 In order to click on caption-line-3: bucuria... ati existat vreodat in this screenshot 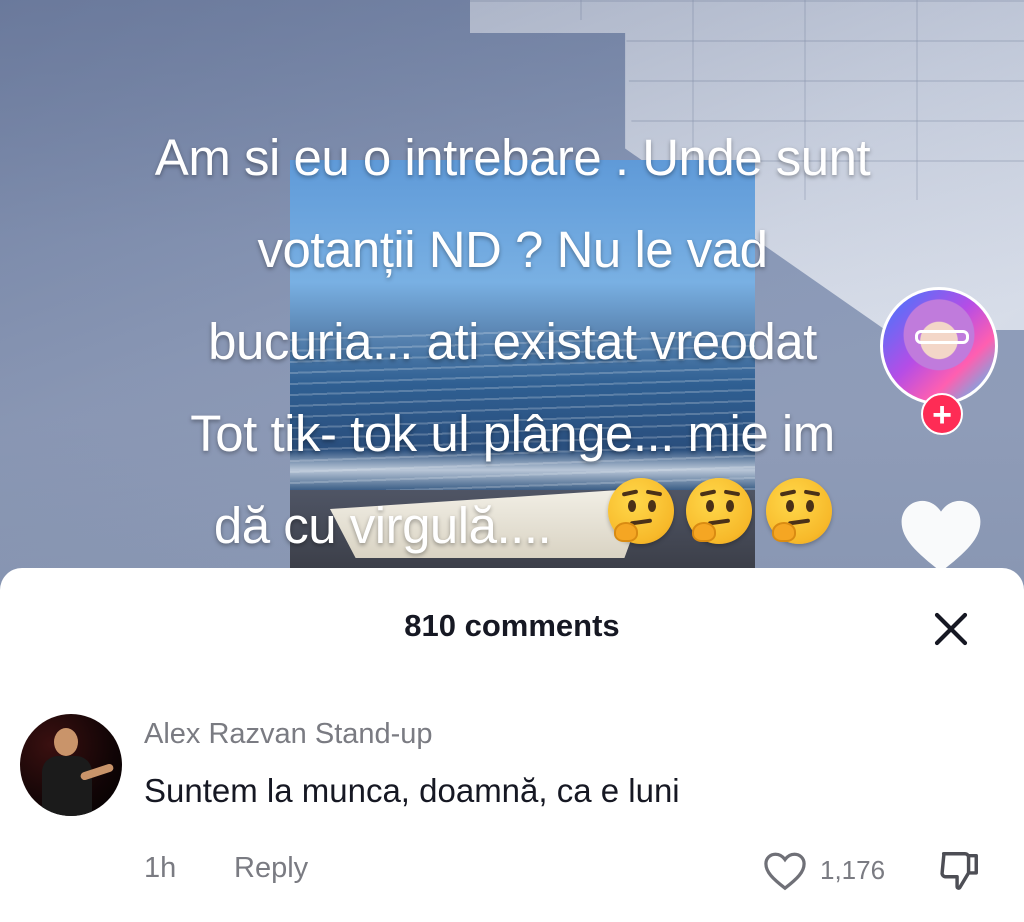, I will do `click(512, 341)`.